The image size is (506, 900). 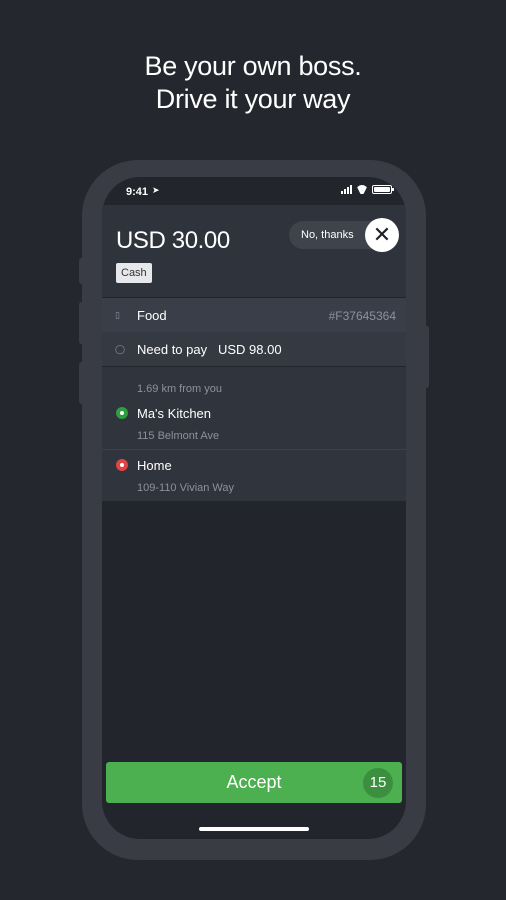 What do you see at coordinates (122, 465) in the screenshot?
I see `dropoff-marker-icon` at bounding box center [122, 465].